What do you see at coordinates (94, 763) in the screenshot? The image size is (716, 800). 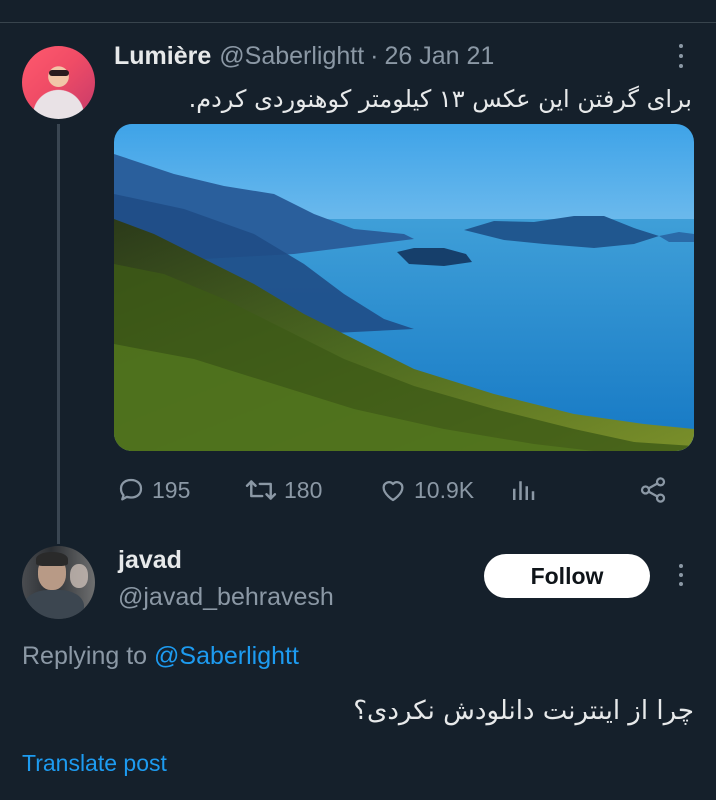 I see `translate-post-link: Translate post` at bounding box center [94, 763].